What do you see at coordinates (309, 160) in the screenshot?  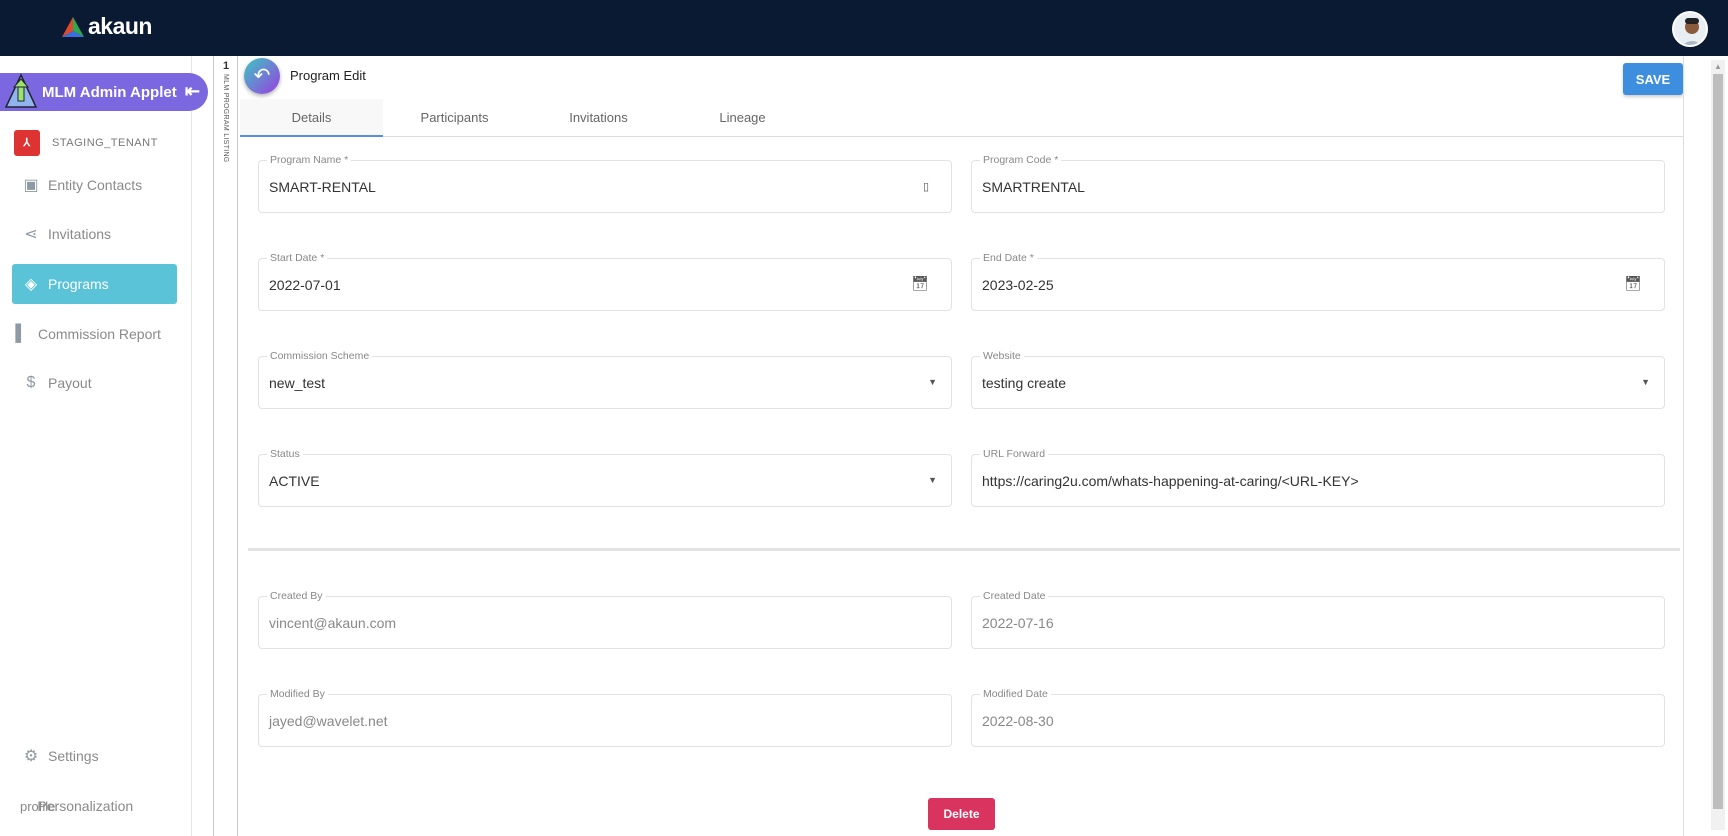 I see `field-label: Program Name *` at bounding box center [309, 160].